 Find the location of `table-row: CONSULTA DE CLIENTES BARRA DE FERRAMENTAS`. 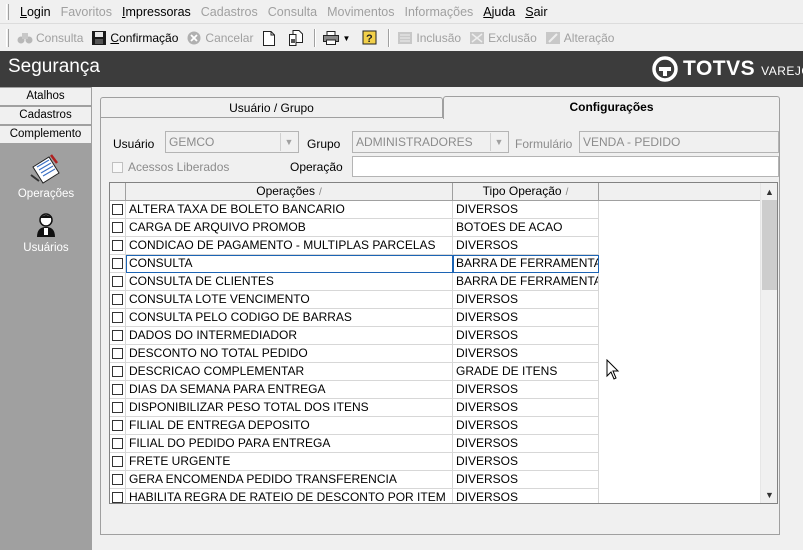

table-row: CONSULTA DE CLIENTES BARRA DE FERRAMENTAS is located at coordinates (435, 282).